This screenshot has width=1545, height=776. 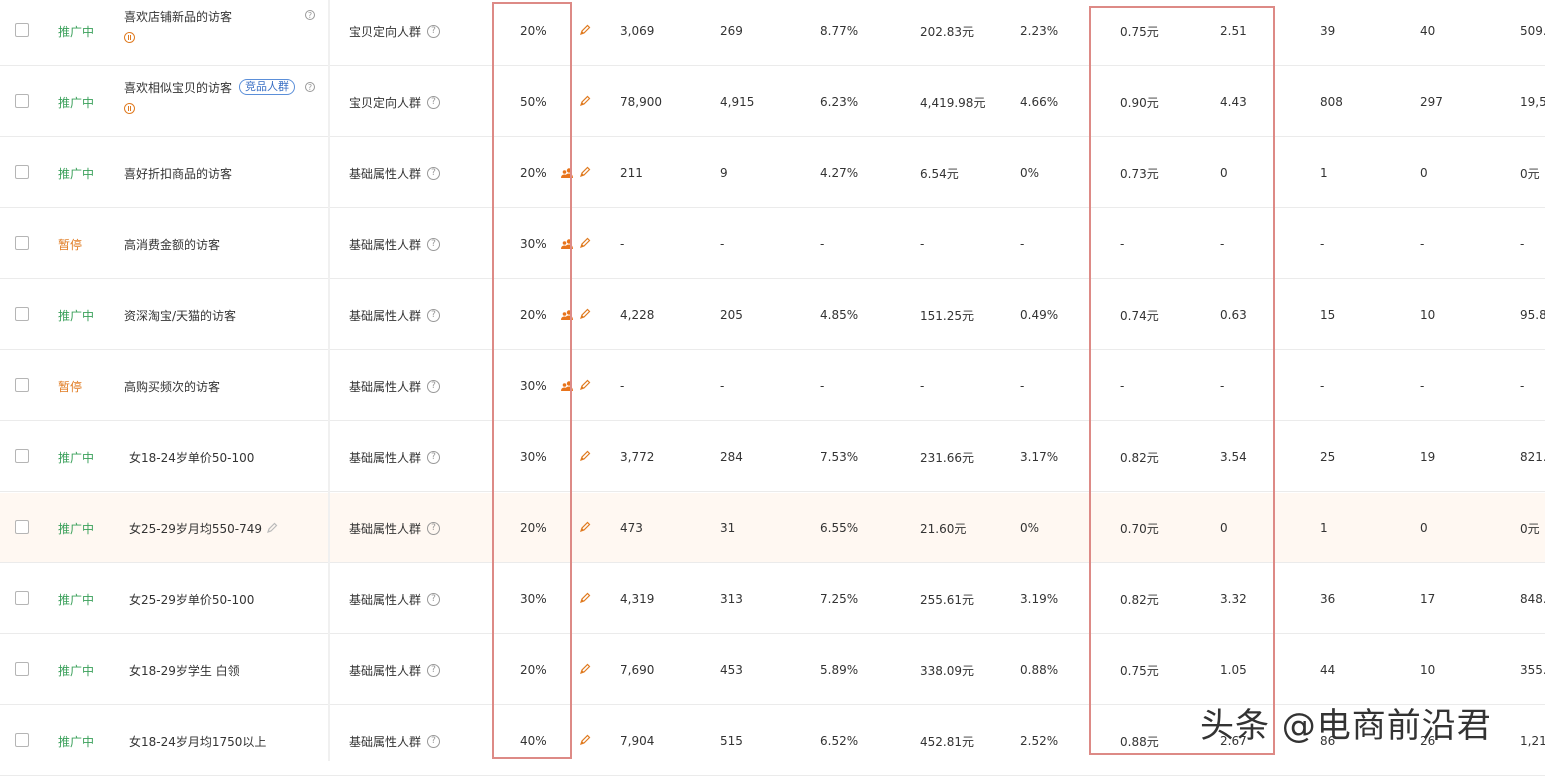 I want to click on metric-cell: 15, so click(x=1328, y=315).